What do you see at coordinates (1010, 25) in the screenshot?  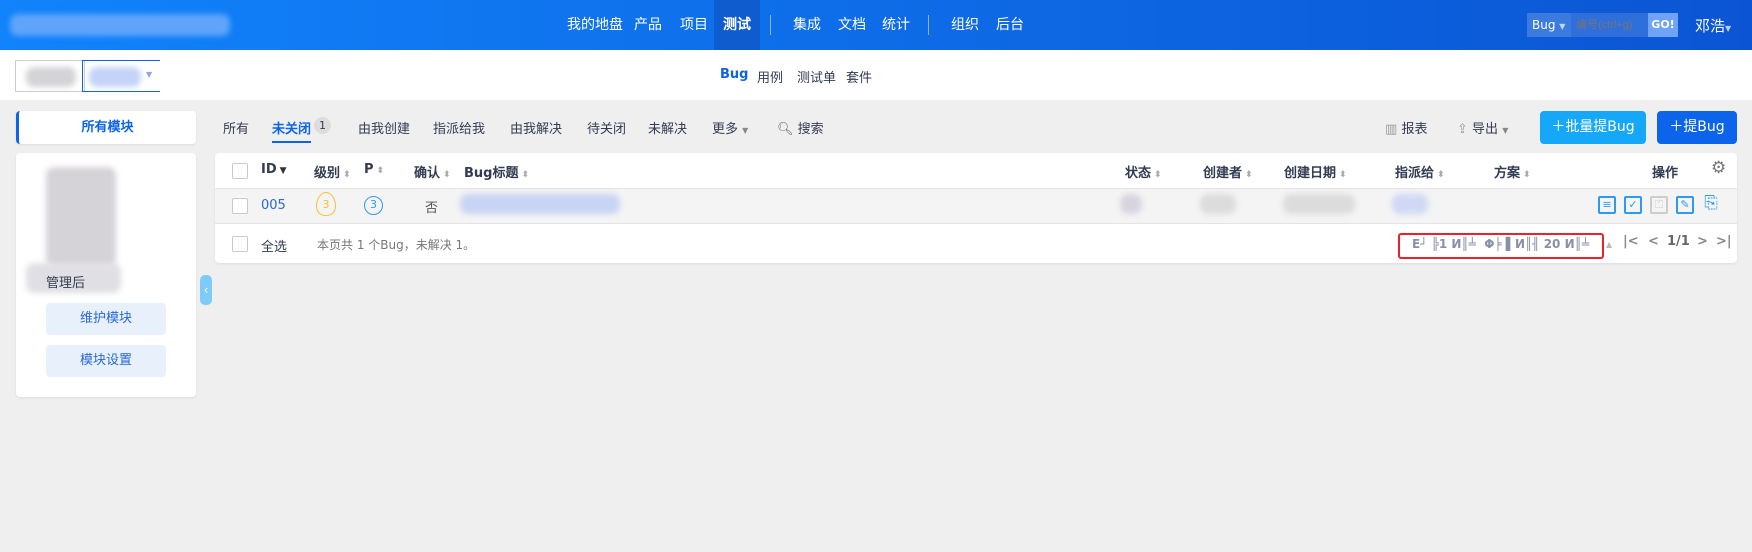 I see `nav-admin: 后台` at bounding box center [1010, 25].